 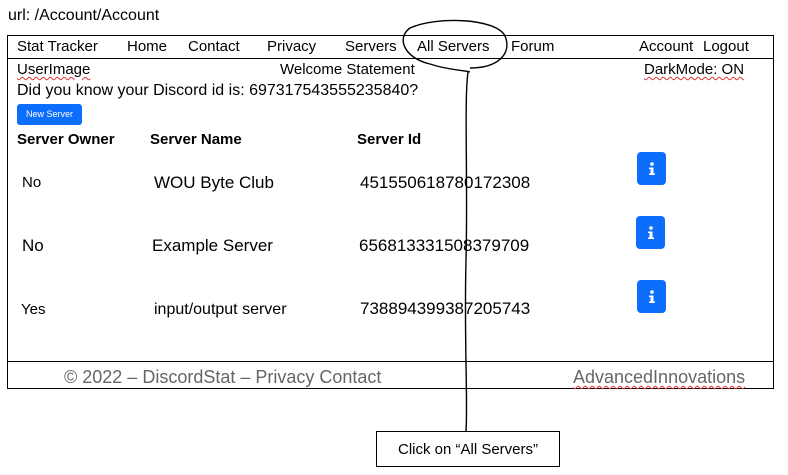 What do you see at coordinates (214, 46) in the screenshot?
I see `nav-contact: Contact` at bounding box center [214, 46].